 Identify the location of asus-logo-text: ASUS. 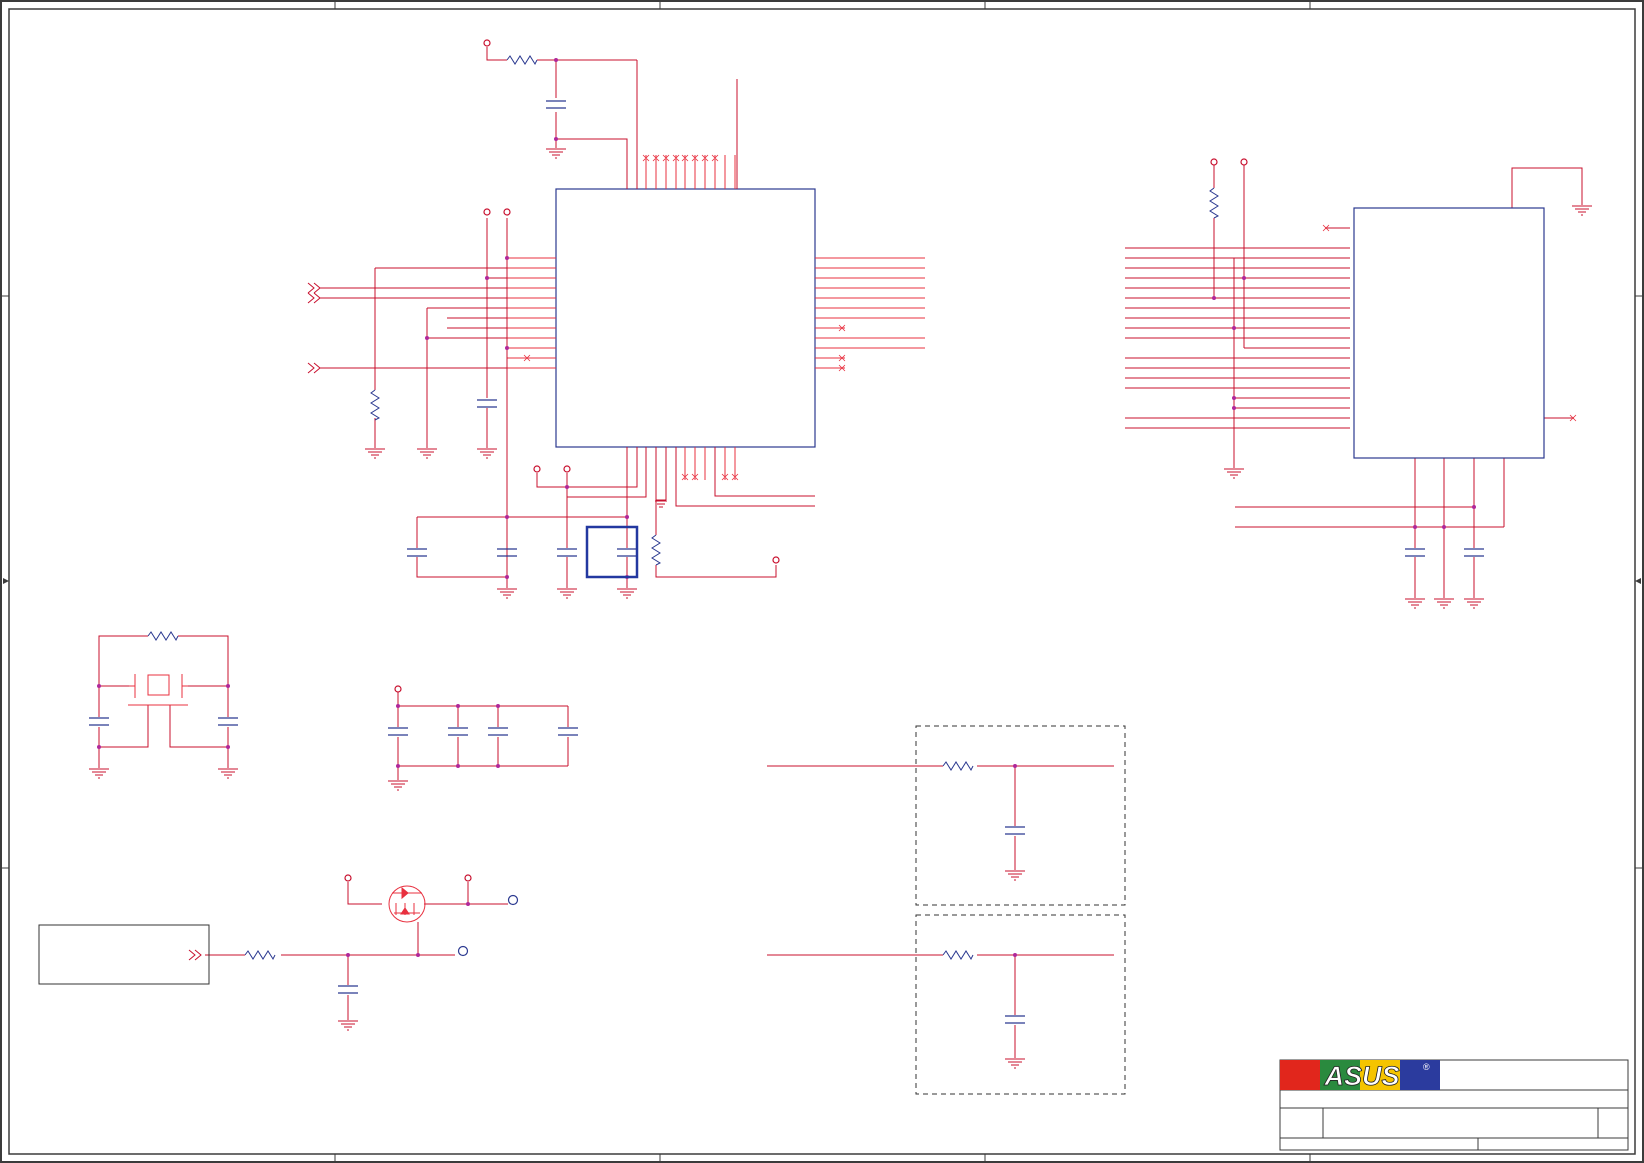
(1361, 1076).